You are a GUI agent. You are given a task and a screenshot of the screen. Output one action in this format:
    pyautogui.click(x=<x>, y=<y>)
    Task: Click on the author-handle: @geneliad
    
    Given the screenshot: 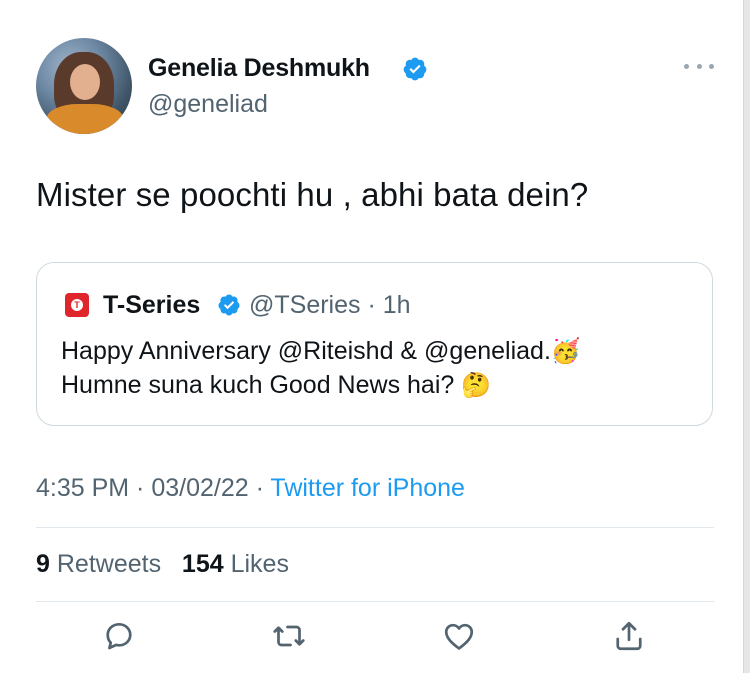 What is the action you would take?
    pyautogui.click(x=208, y=104)
    